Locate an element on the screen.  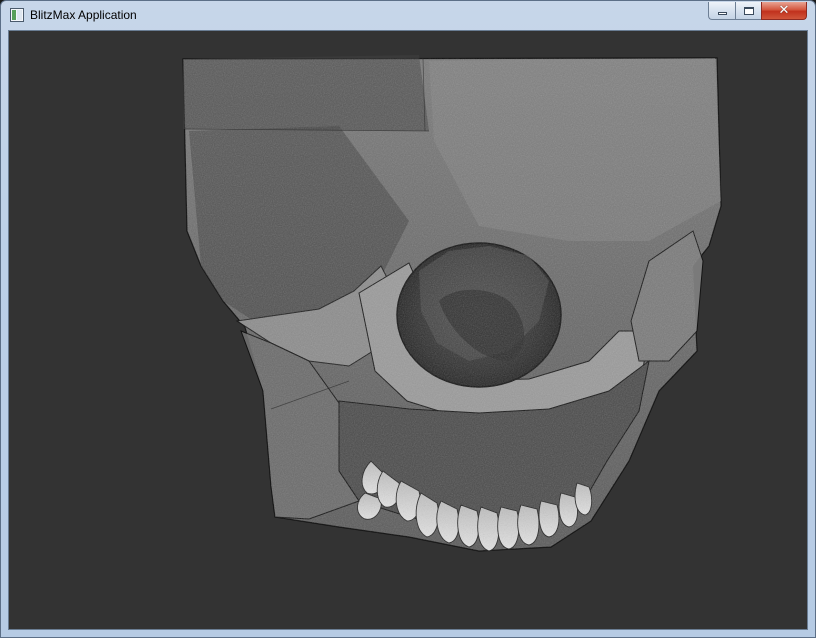
minimize-button is located at coordinates (721, 11).